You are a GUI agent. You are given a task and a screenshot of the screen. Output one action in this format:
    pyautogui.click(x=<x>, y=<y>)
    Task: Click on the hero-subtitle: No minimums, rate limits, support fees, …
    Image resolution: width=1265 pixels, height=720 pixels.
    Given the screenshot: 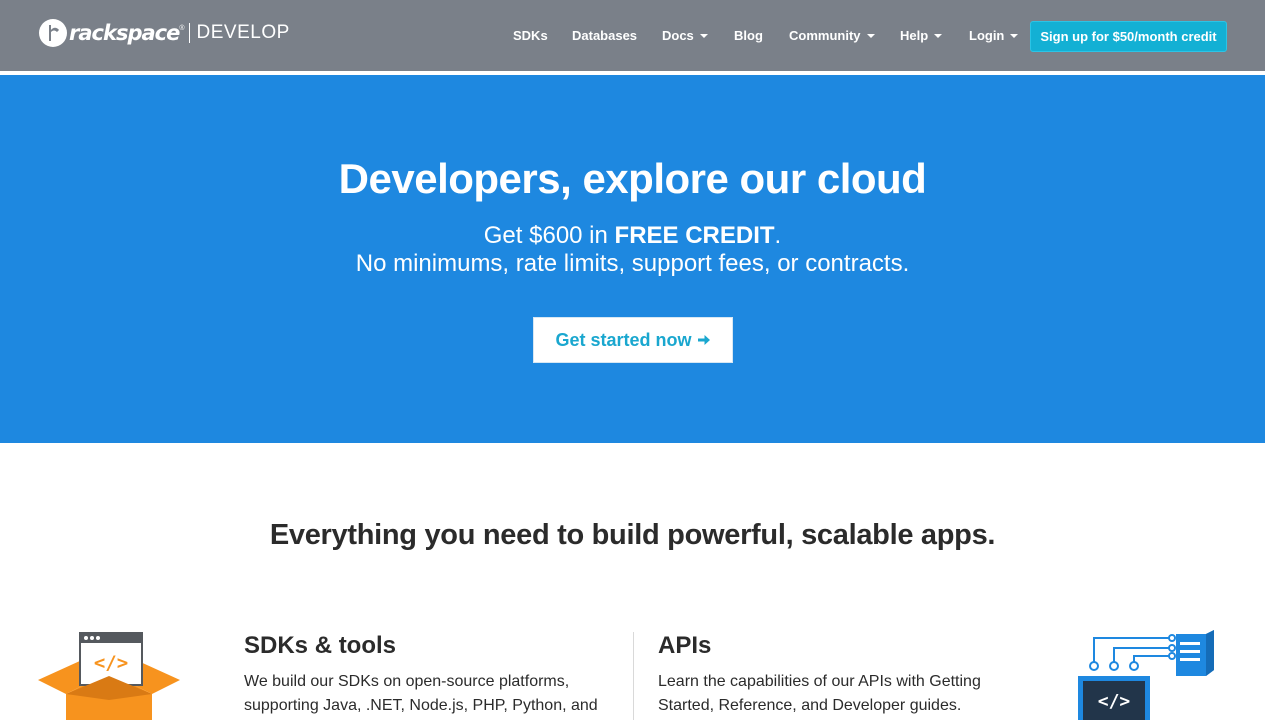 What is the action you would take?
    pyautogui.click(x=632, y=263)
    